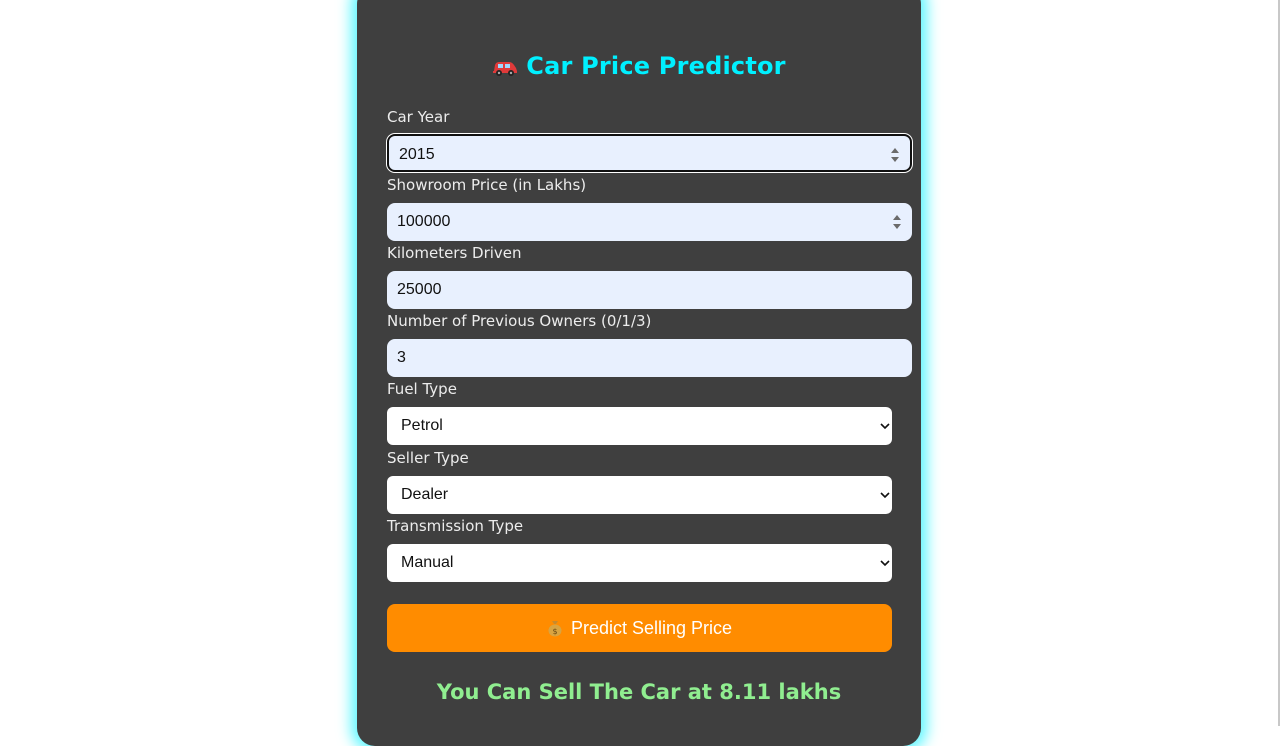 Image resolution: width=1280 pixels, height=746 pixels. I want to click on predict-button: $ Predict Selling Price, so click(639, 628).